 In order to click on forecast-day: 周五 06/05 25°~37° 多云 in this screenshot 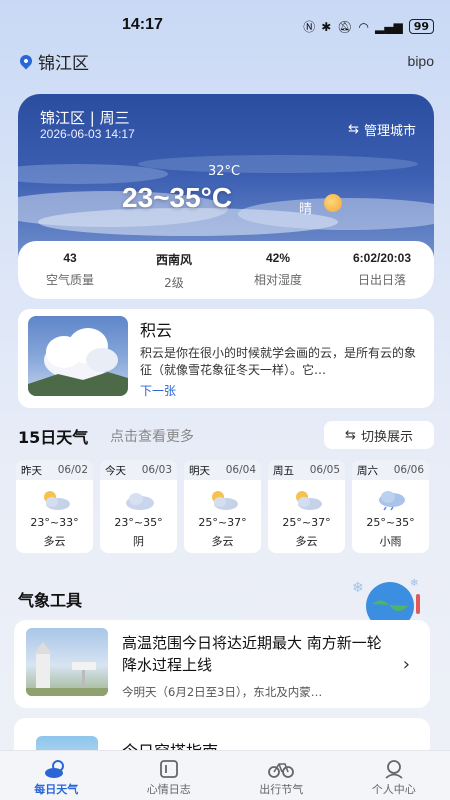, I will do `click(306, 506)`.